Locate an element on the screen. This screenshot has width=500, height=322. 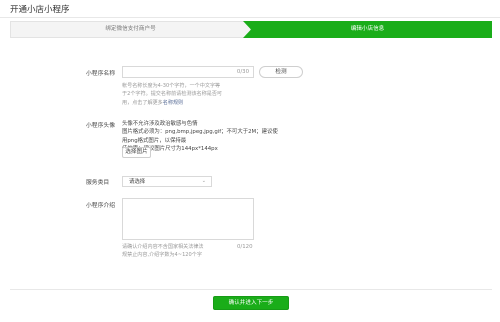
intro-char-counter: 0/120 is located at coordinates (245, 247).